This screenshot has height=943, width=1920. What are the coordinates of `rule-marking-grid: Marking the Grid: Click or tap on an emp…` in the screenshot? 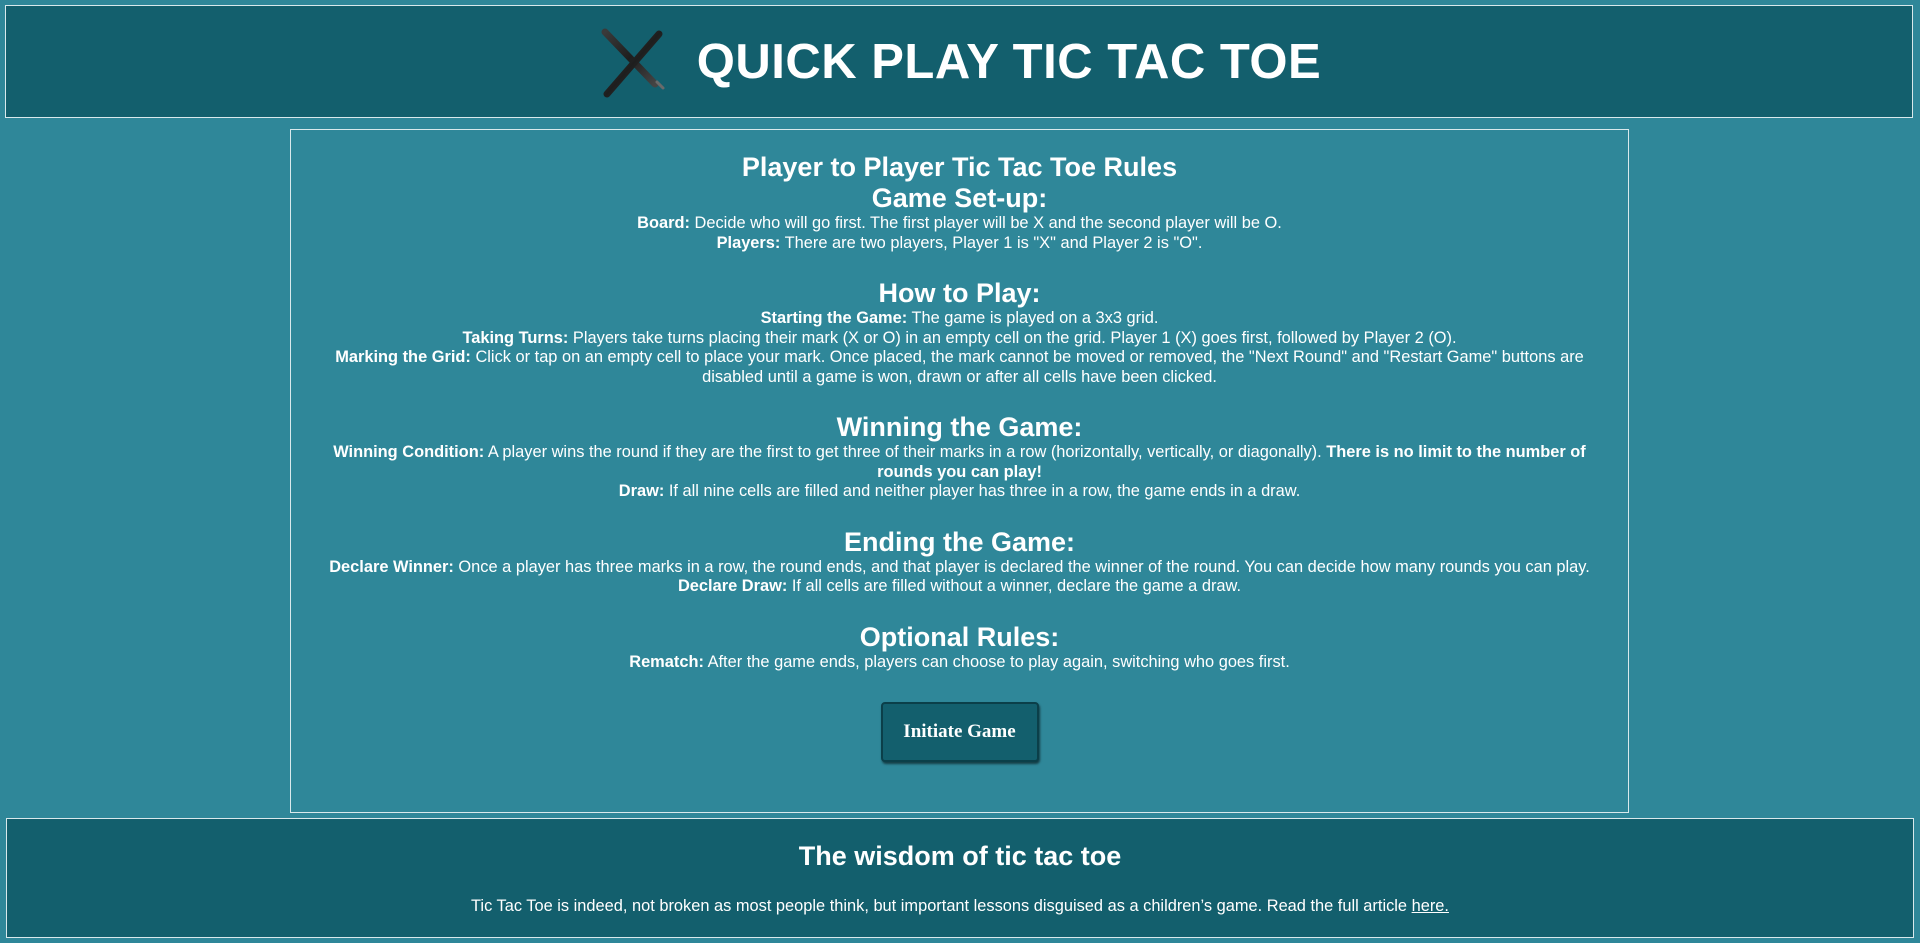 It's located at (960, 367).